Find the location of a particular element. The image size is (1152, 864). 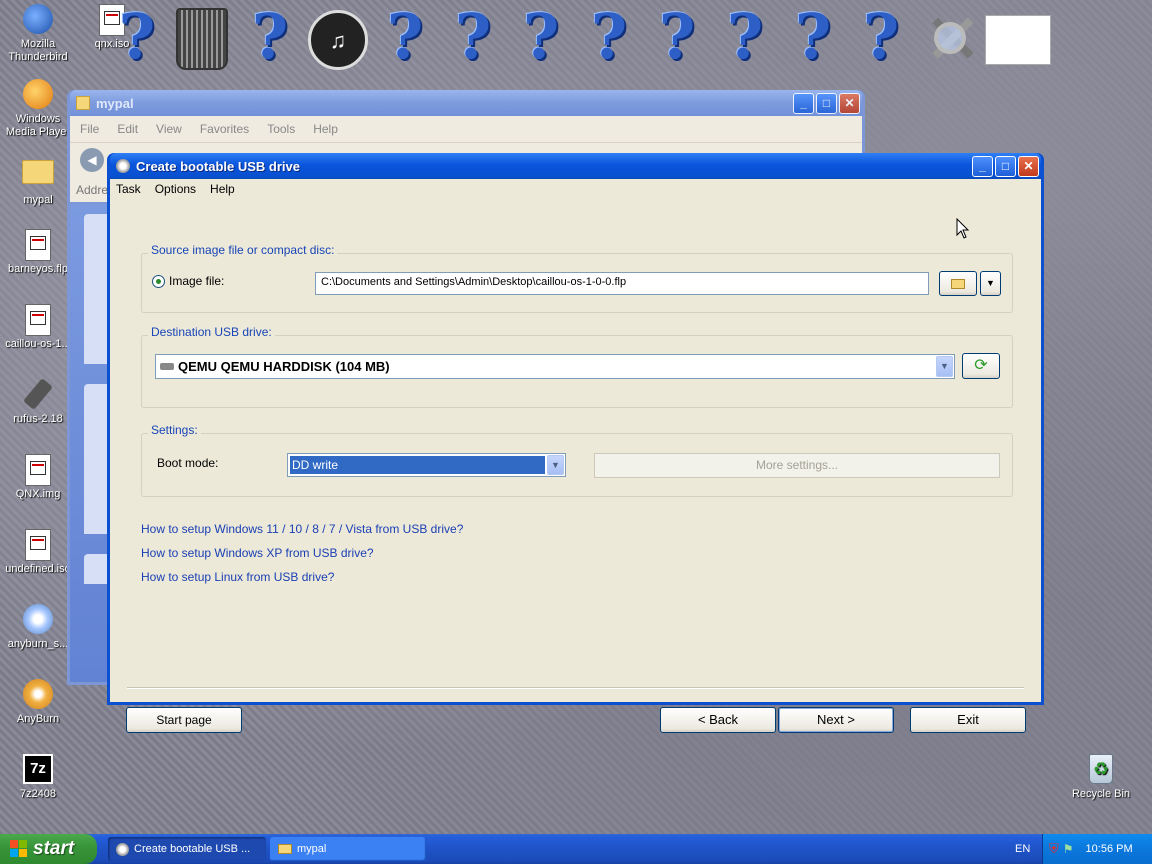

back-button: < Back is located at coordinates (718, 720).